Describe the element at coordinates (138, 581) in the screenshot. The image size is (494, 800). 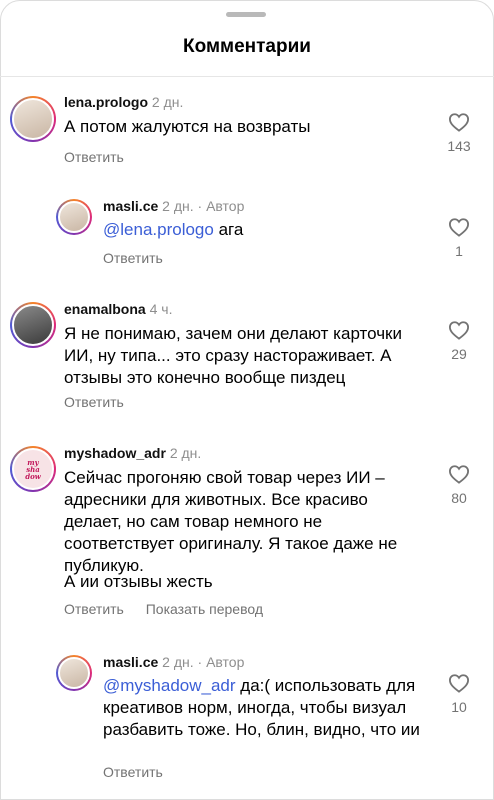
I see `comment-body-extra: А ии отзывы жесть` at that location.